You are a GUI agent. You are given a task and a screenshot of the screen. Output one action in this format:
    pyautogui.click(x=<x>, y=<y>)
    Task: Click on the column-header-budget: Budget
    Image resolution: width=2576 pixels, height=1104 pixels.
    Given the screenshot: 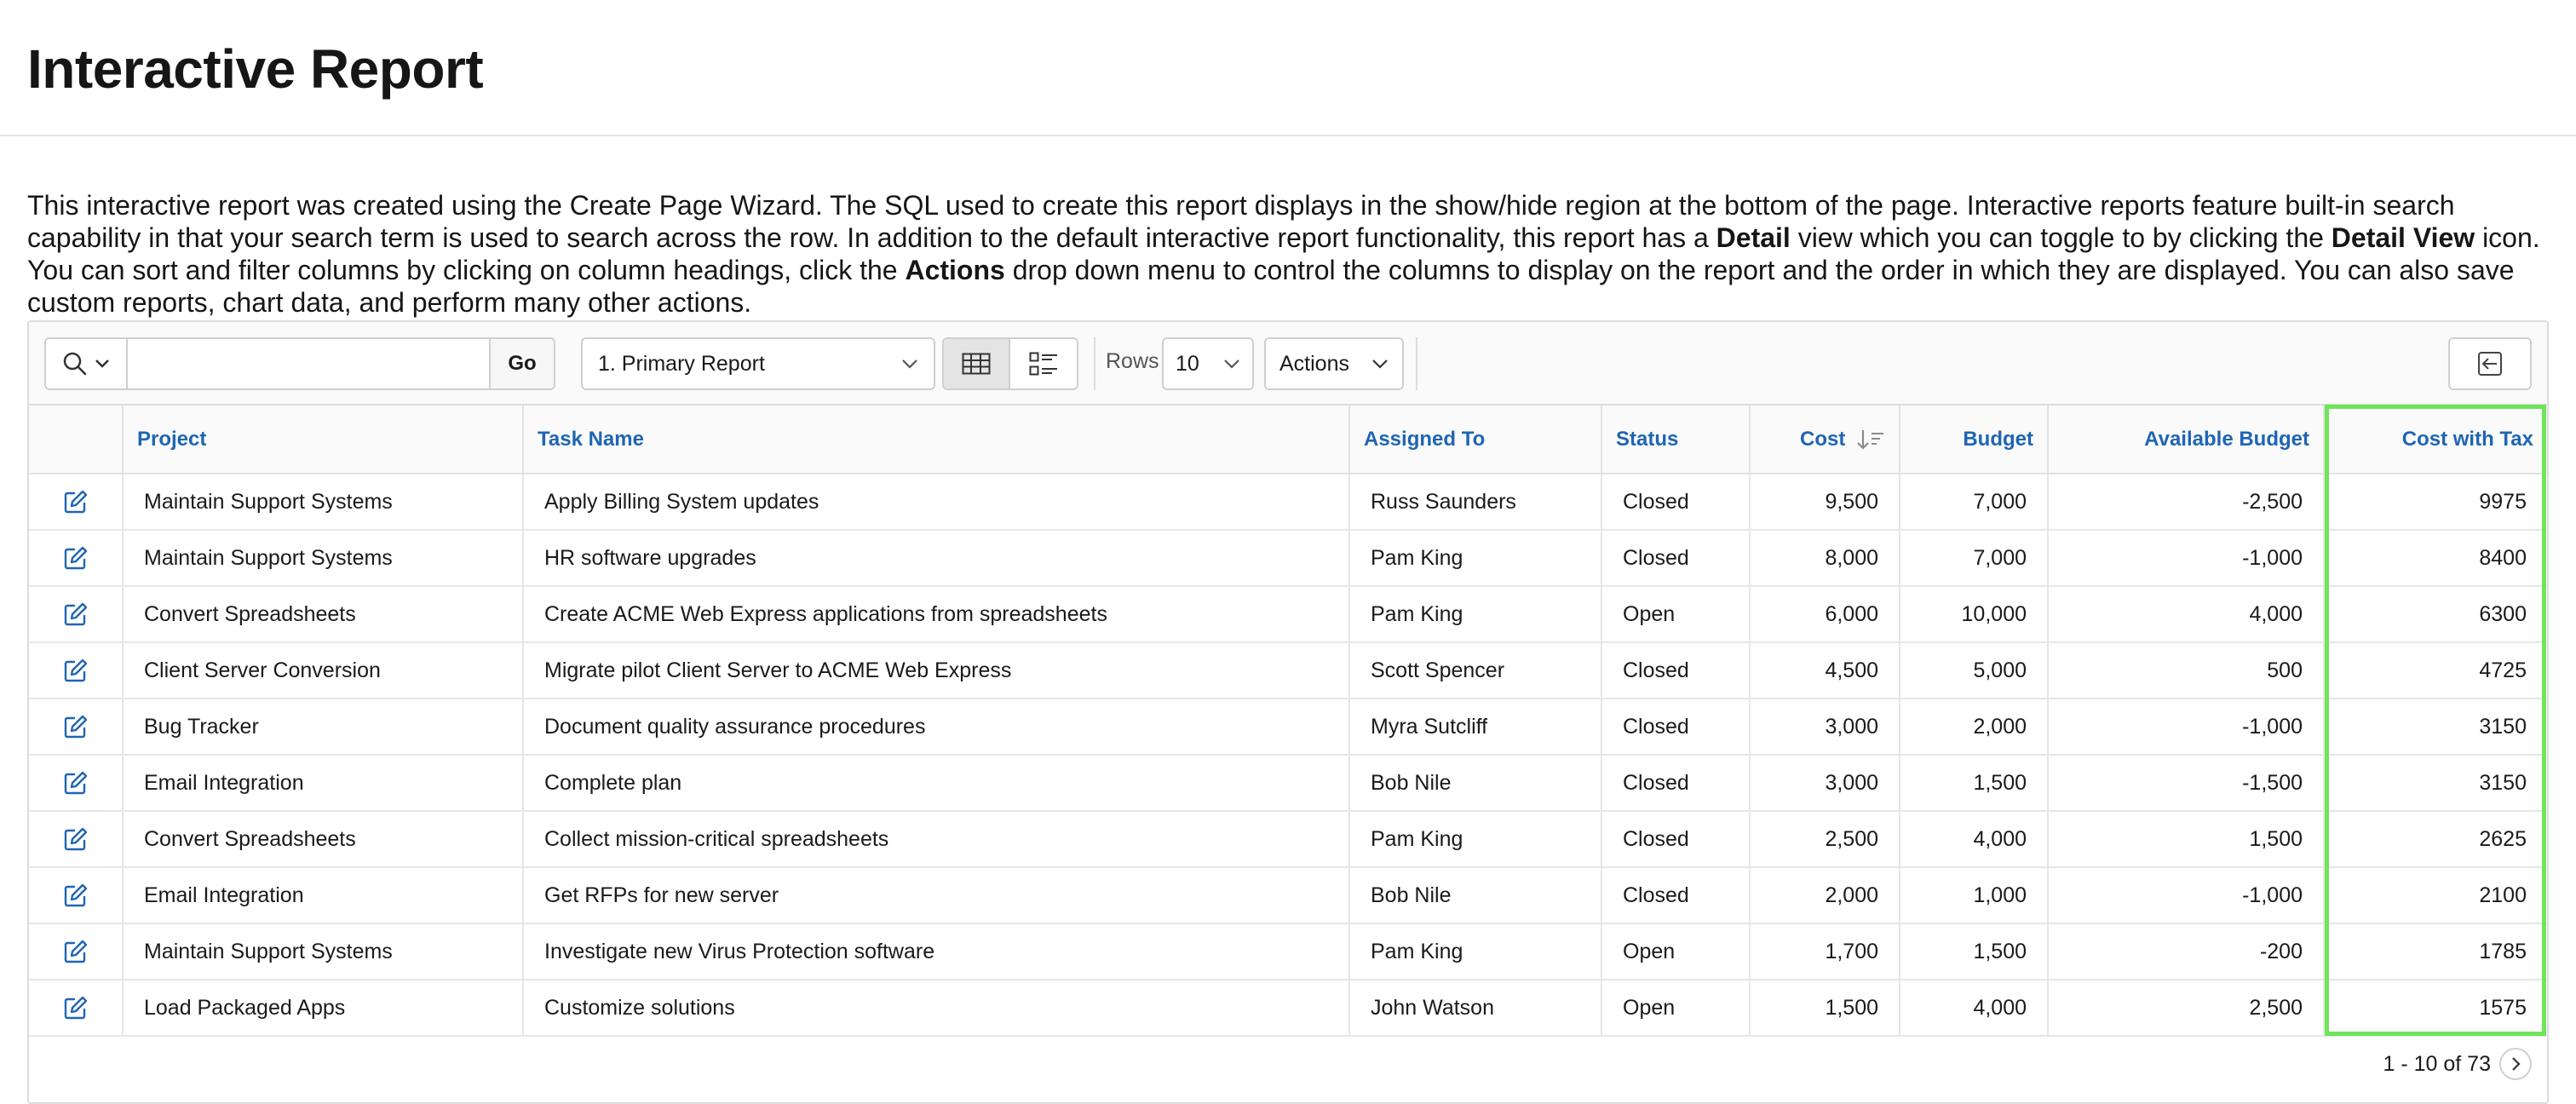 What is the action you would take?
    pyautogui.click(x=1975, y=440)
    